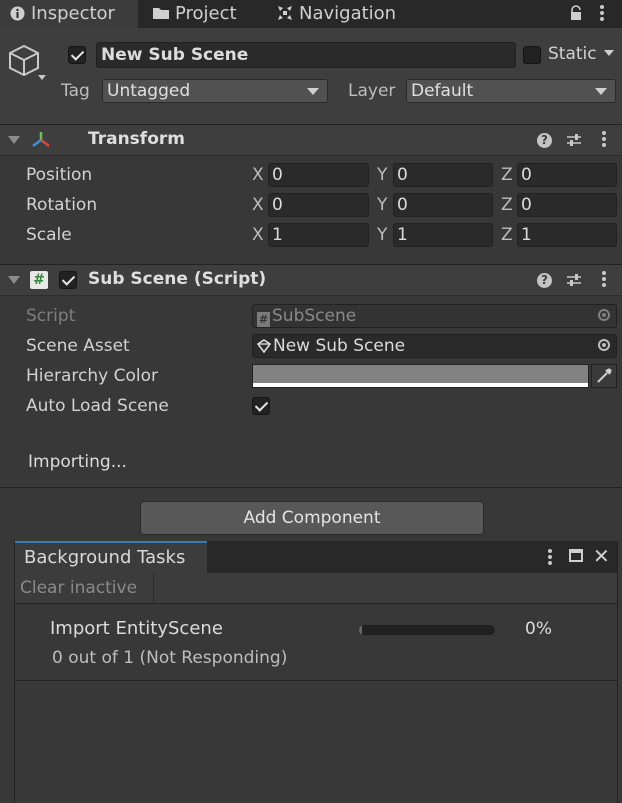  Describe the element at coordinates (538, 629) in the screenshot. I see `task-progress-label: 0%` at that location.